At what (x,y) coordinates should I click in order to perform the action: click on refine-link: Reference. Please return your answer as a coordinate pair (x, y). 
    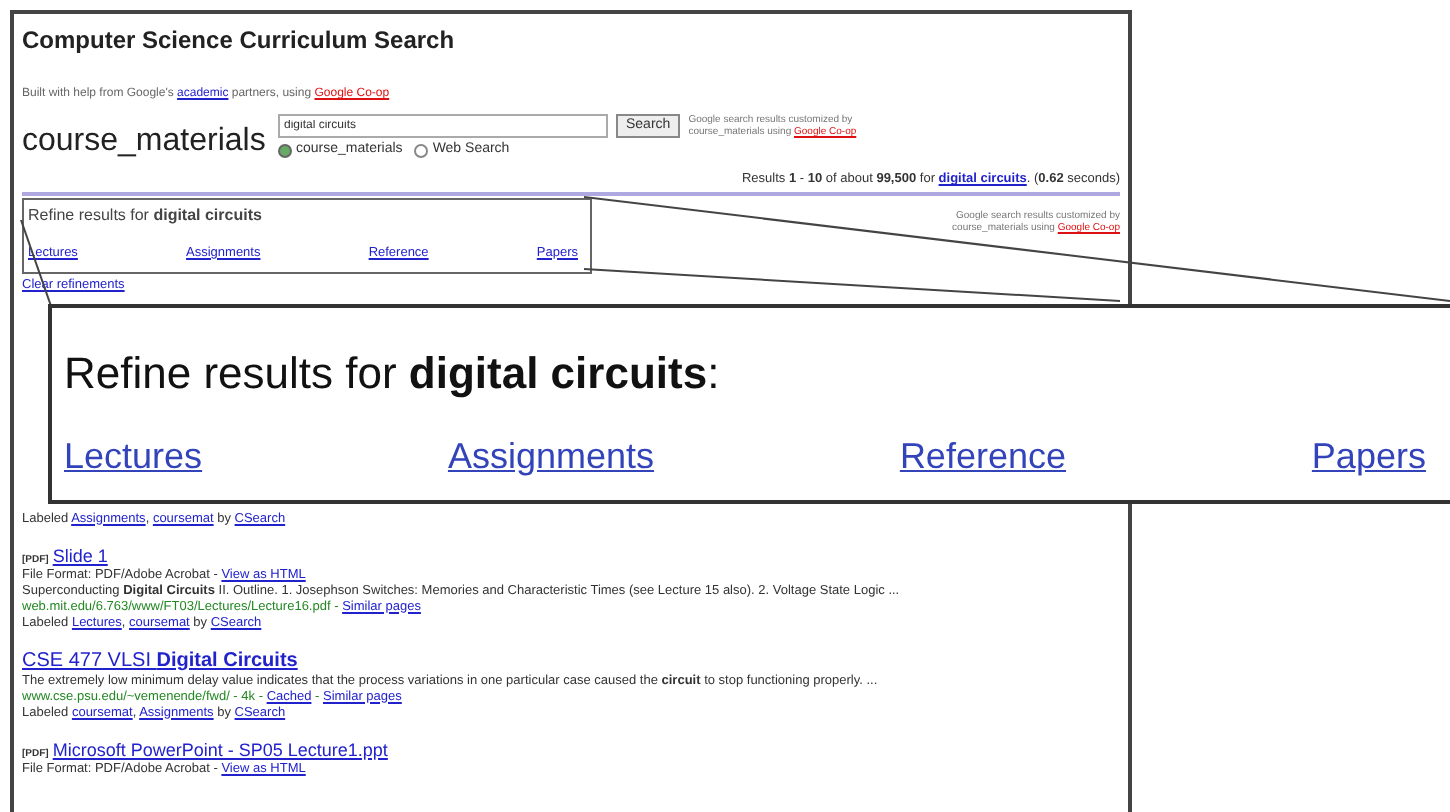
    Looking at the image, I should click on (982, 457).